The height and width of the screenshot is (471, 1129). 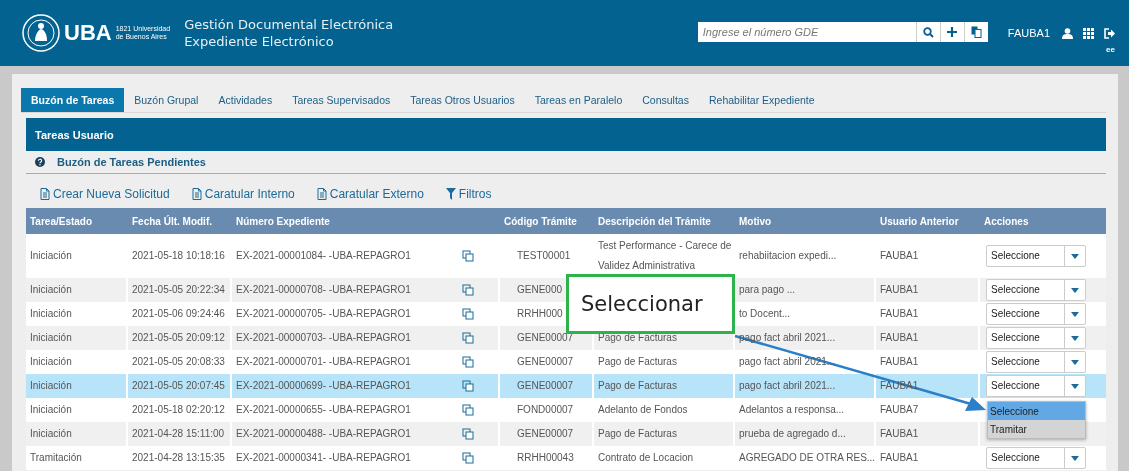 What do you see at coordinates (88, 33) in the screenshot?
I see `logo-text: UBA` at bounding box center [88, 33].